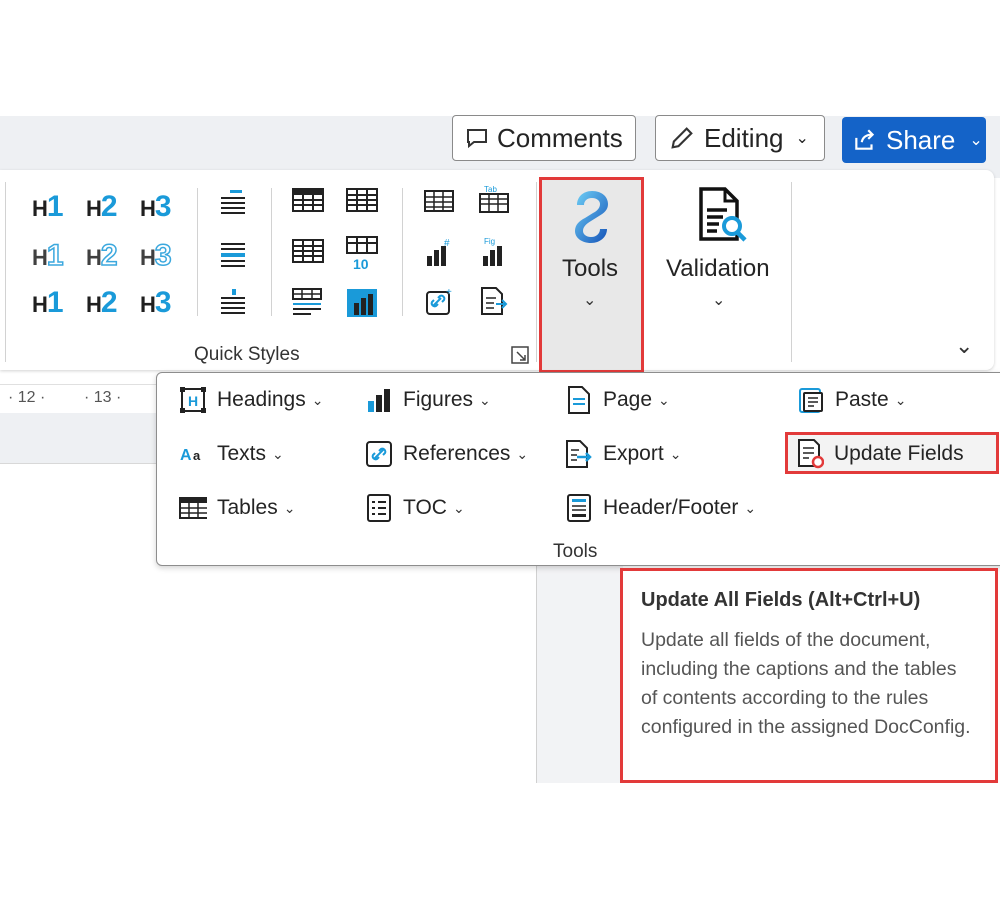 The height and width of the screenshot is (900, 1000). Describe the element at coordinates (156, 256) in the screenshot. I see `heading-3-outline-style: H3` at that location.